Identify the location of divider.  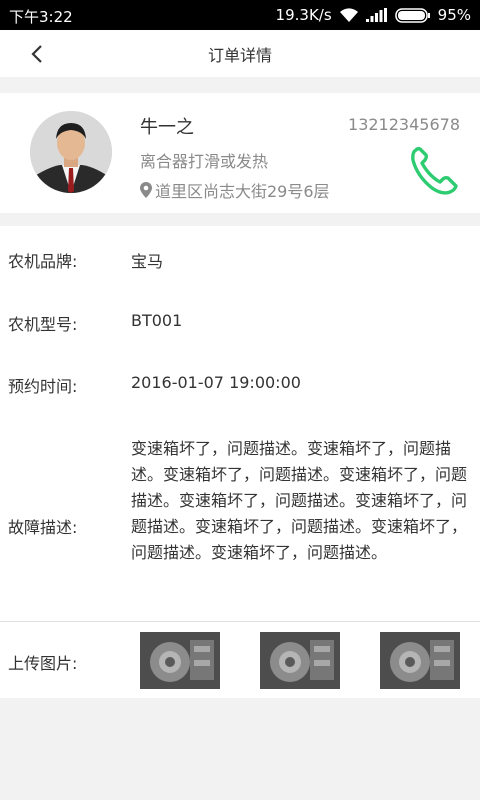
(240, 621).